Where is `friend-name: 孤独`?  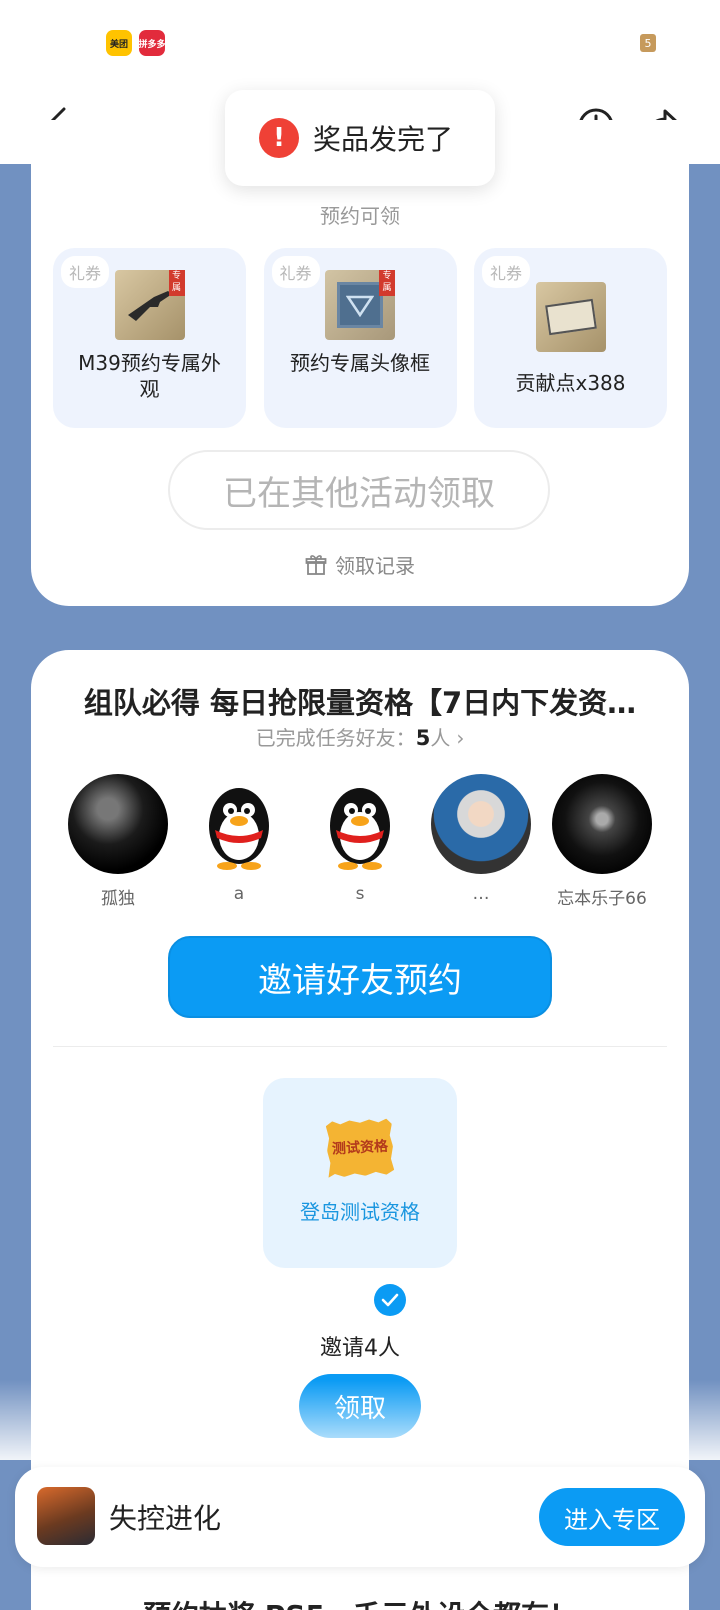 friend-name: 孤独 is located at coordinates (118, 899).